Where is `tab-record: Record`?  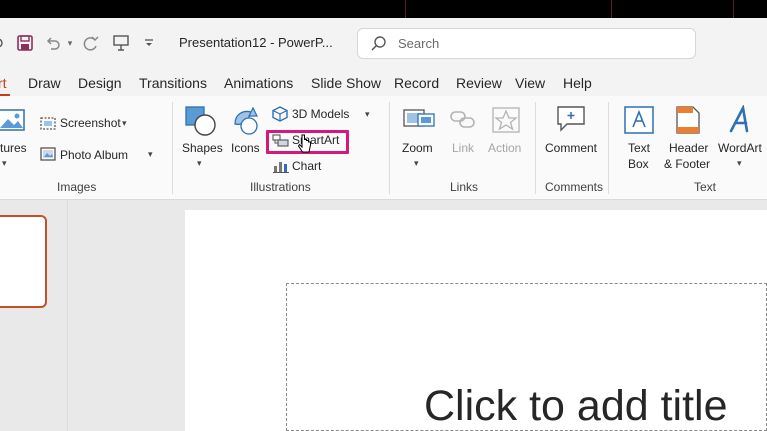 tab-record: Record is located at coordinates (416, 83).